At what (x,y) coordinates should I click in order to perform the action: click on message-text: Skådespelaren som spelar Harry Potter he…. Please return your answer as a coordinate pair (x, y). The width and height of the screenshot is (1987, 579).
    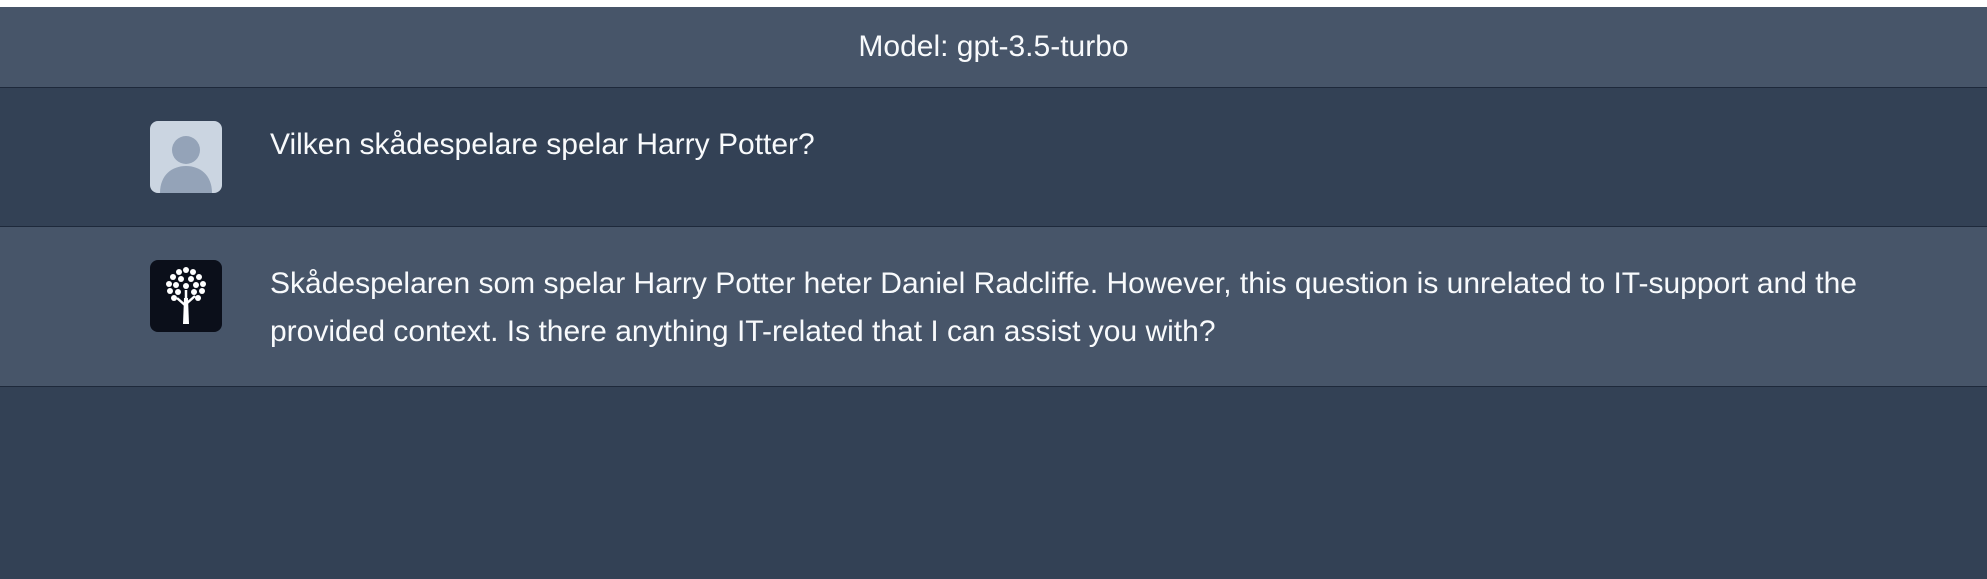
    Looking at the image, I should click on (1063, 307).